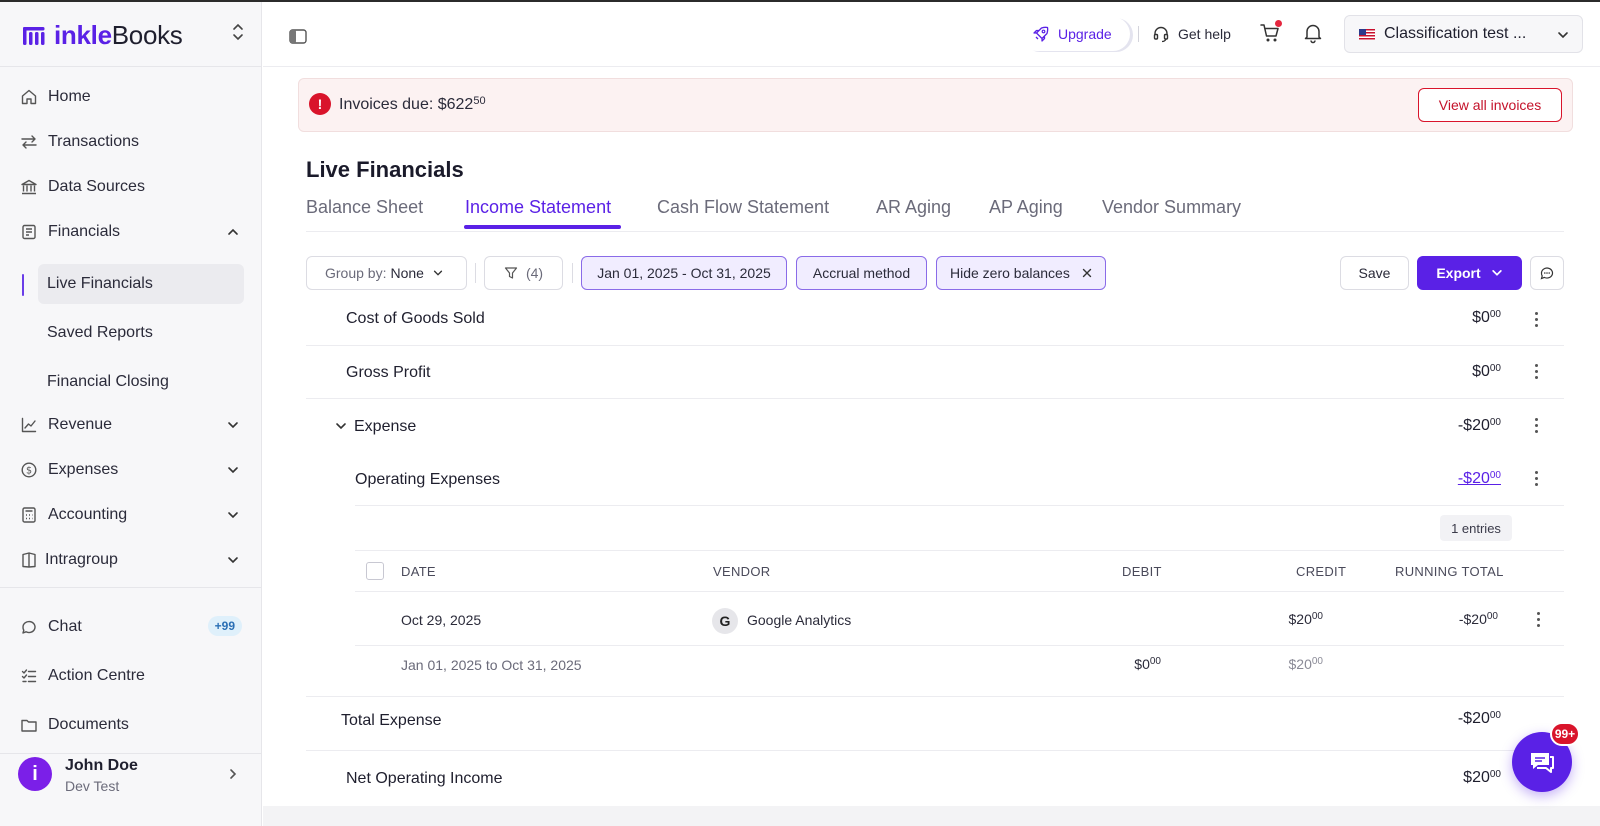 The height and width of the screenshot is (826, 1600). What do you see at coordinates (1490, 105) in the screenshot?
I see `view-all-invoices-button: View all invoices` at bounding box center [1490, 105].